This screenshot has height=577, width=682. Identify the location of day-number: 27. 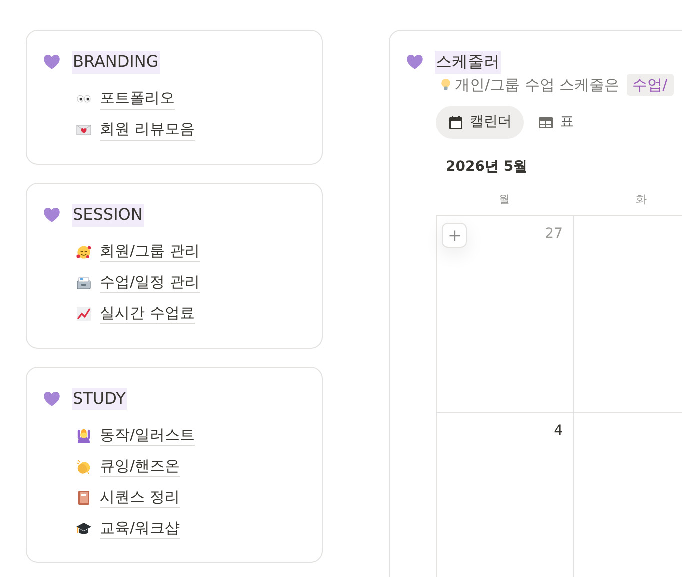
(554, 234).